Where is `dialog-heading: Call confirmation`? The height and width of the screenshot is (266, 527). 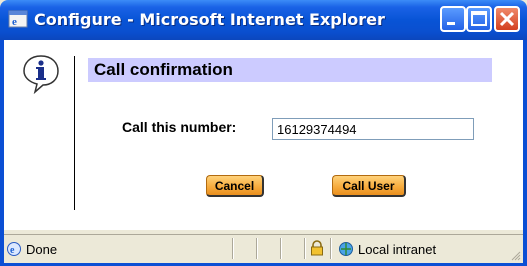
dialog-heading: Call confirmation is located at coordinates (163, 69).